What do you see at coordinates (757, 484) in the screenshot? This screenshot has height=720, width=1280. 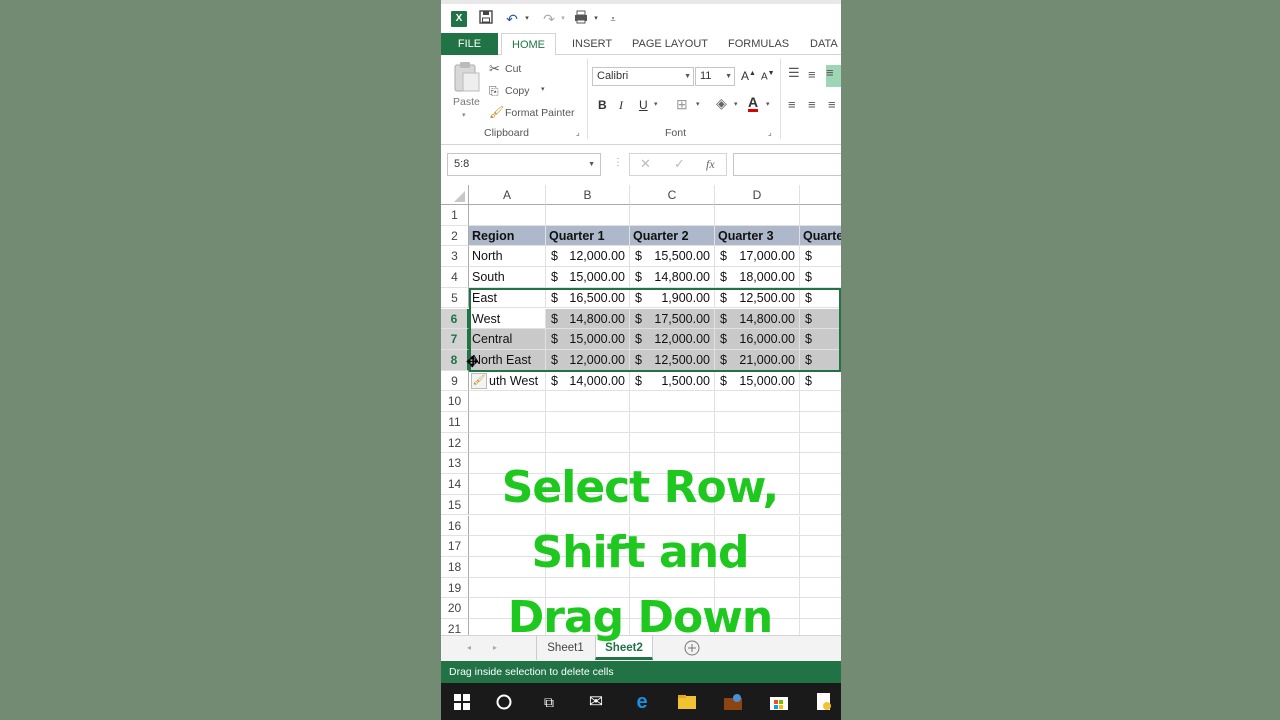 I see `cell-d14` at bounding box center [757, 484].